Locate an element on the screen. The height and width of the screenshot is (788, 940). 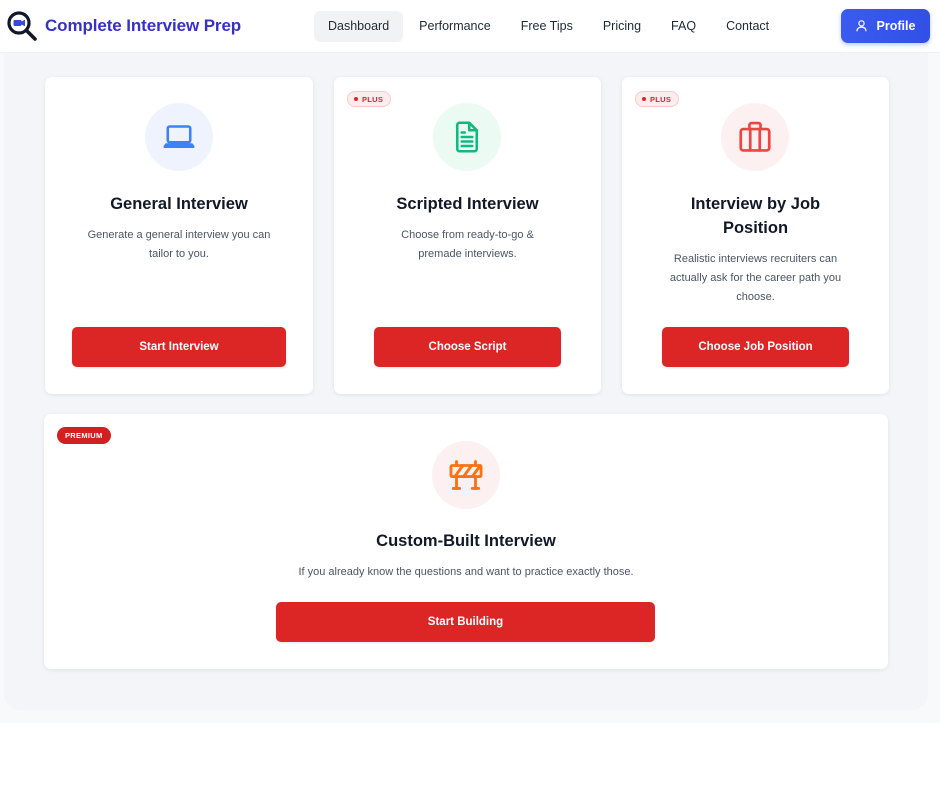
start-interview-button: Start Interview is located at coordinates (179, 347).